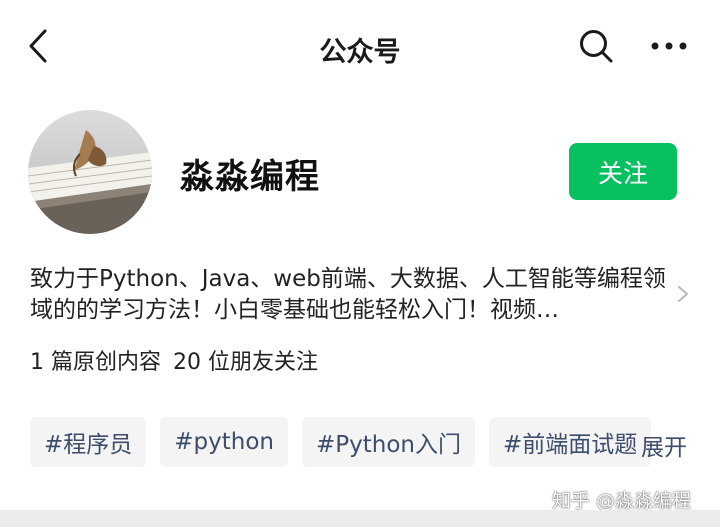  I want to click on more-button, so click(669, 46).